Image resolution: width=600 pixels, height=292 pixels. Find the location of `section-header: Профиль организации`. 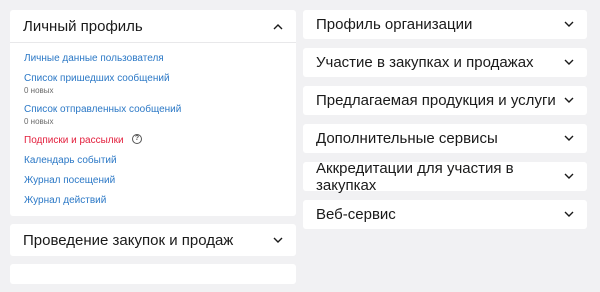

section-header: Профиль организации is located at coordinates (445, 24).